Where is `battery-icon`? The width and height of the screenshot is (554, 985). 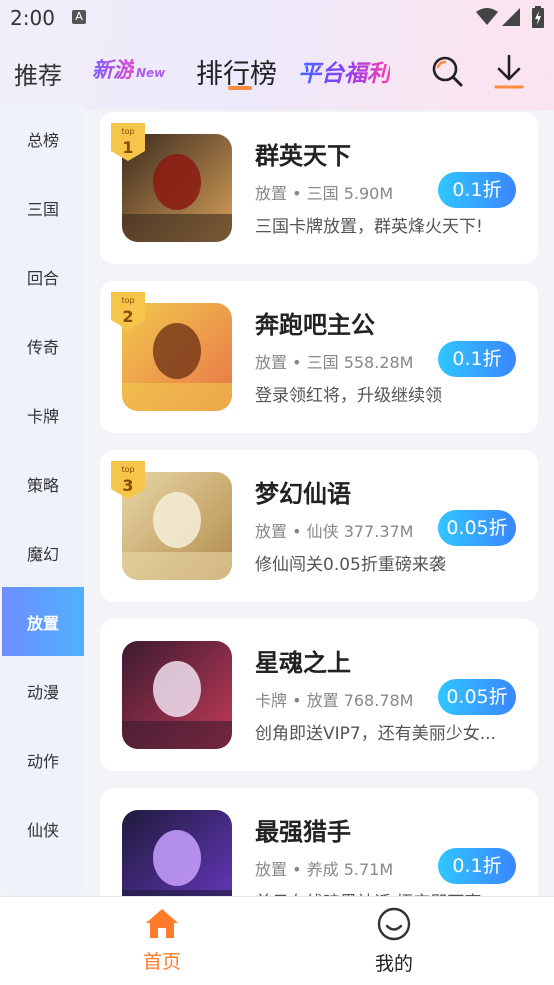 battery-icon is located at coordinates (538, 17).